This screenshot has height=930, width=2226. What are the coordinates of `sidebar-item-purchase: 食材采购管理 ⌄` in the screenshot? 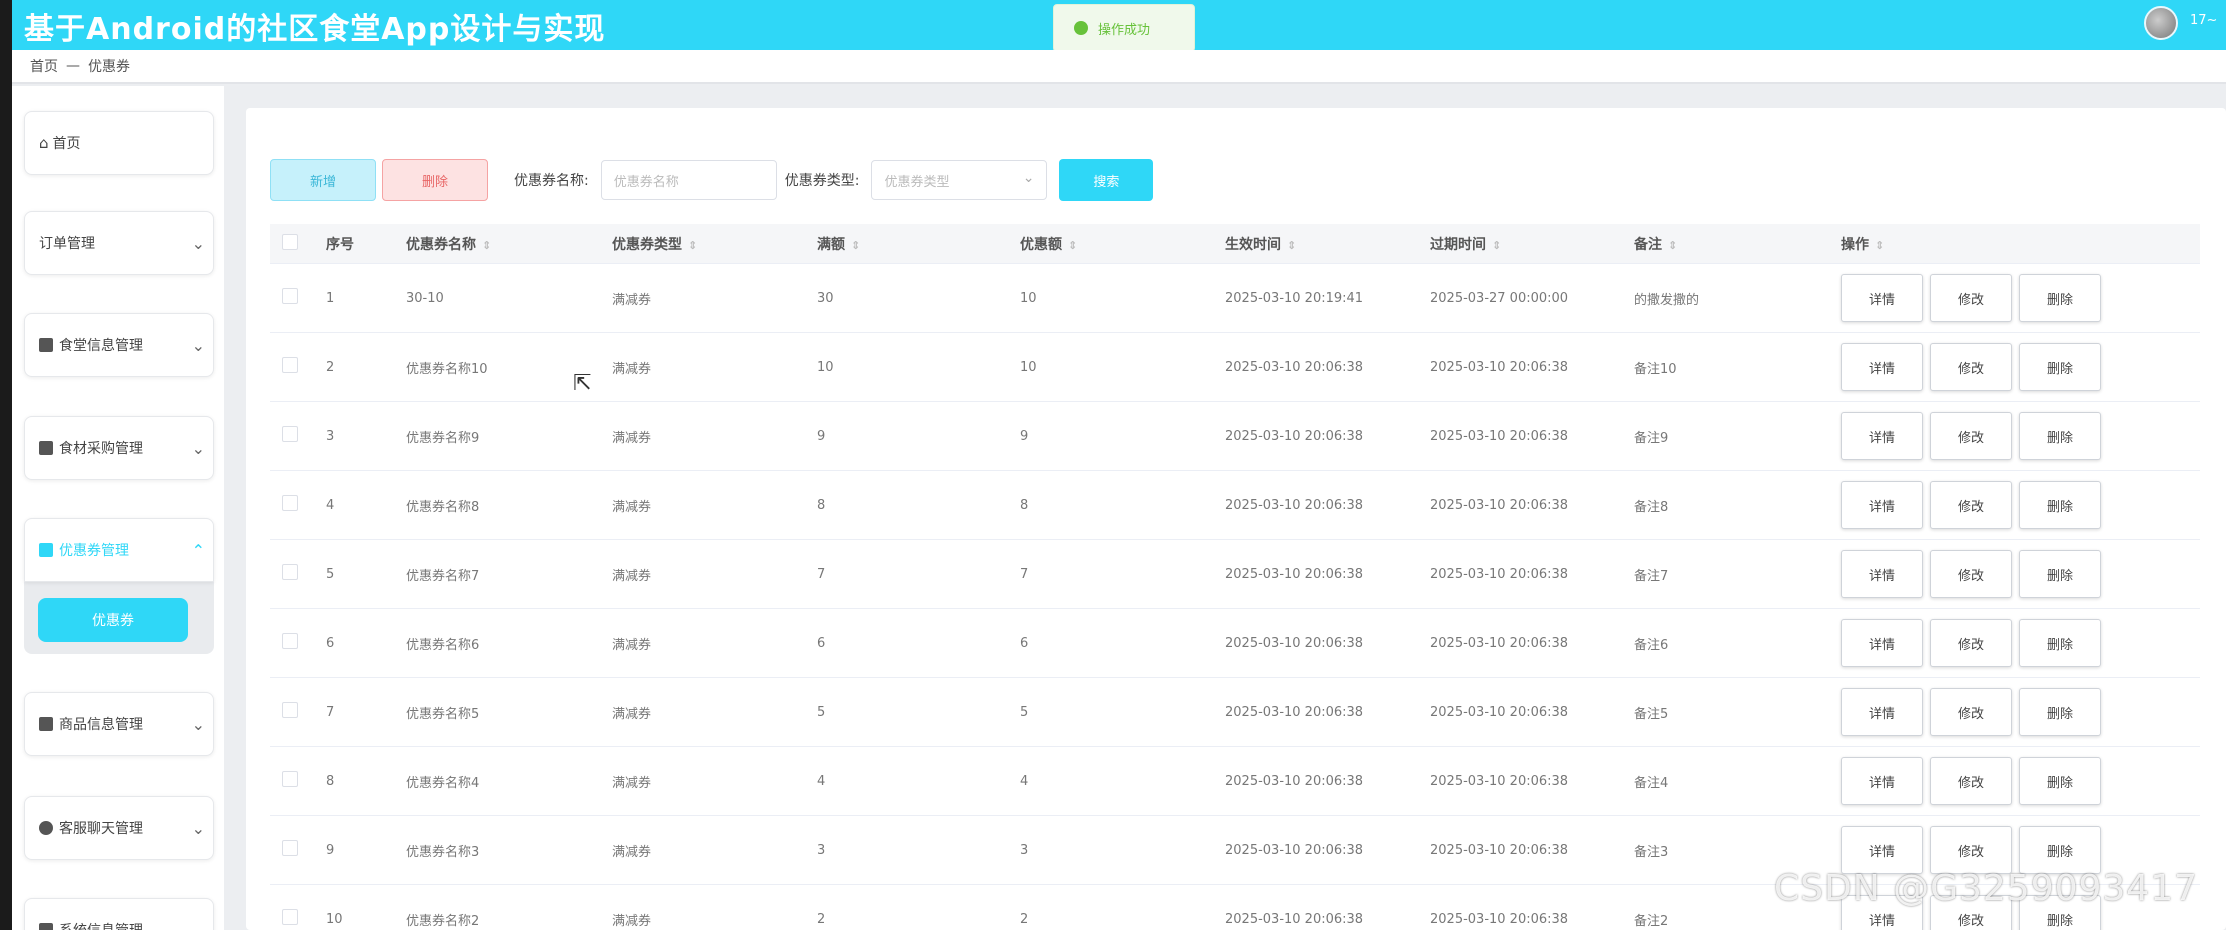 It's located at (119, 448).